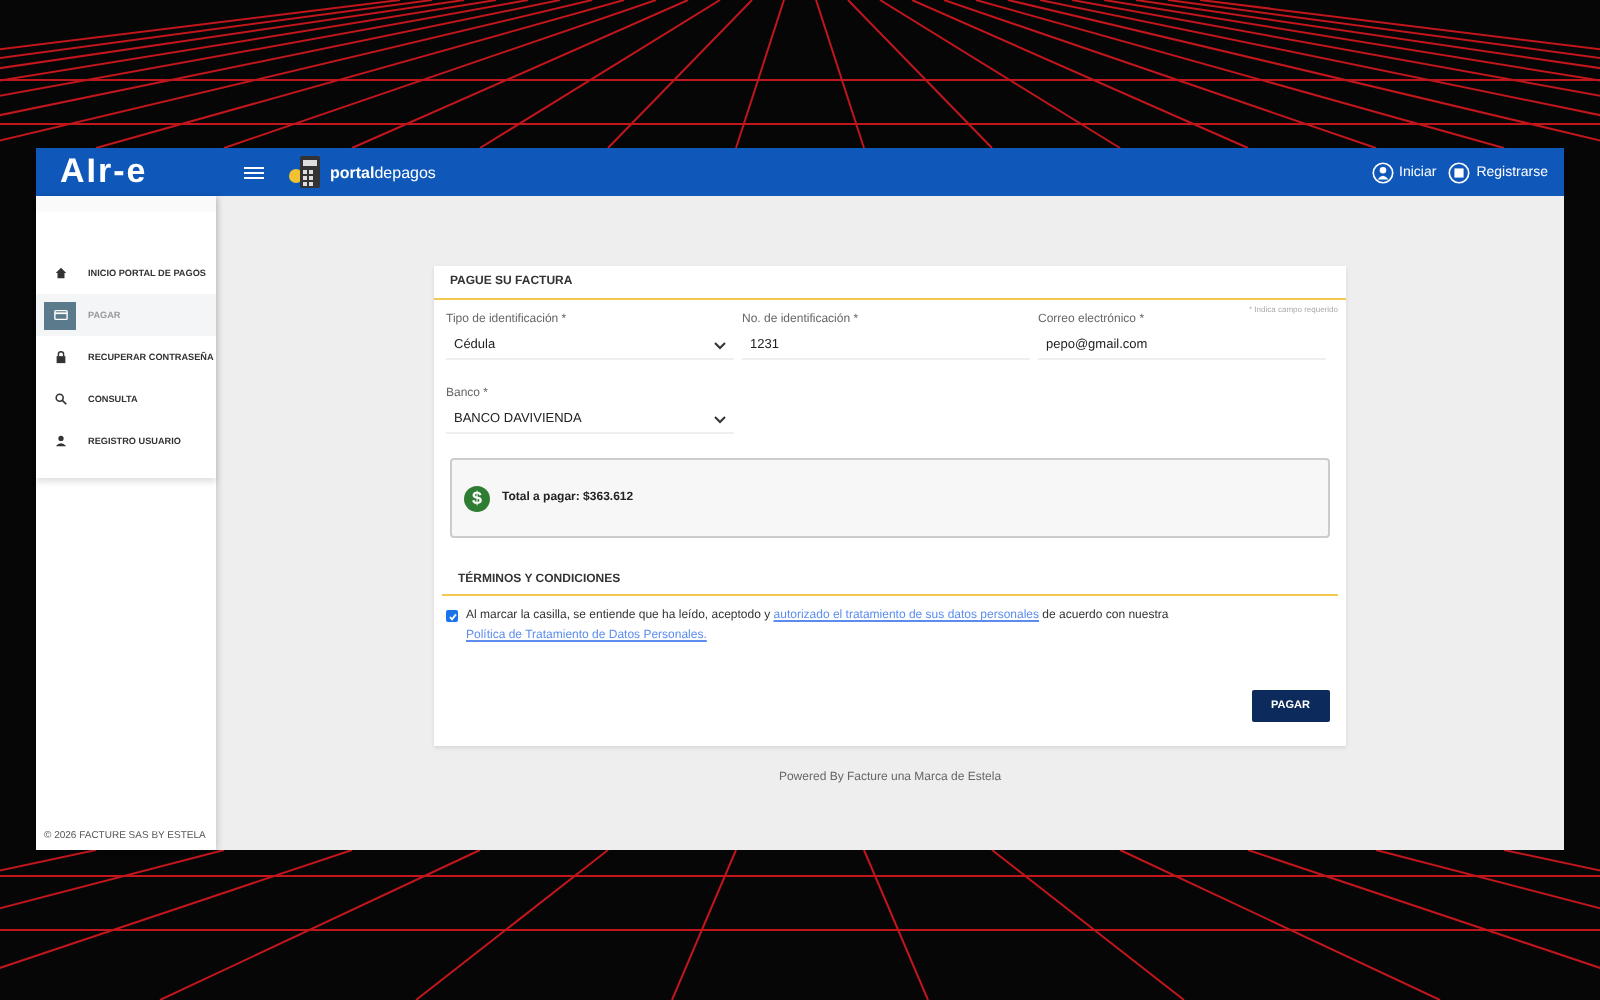  Describe the element at coordinates (60, 357) in the screenshot. I see `lock-icon` at that location.